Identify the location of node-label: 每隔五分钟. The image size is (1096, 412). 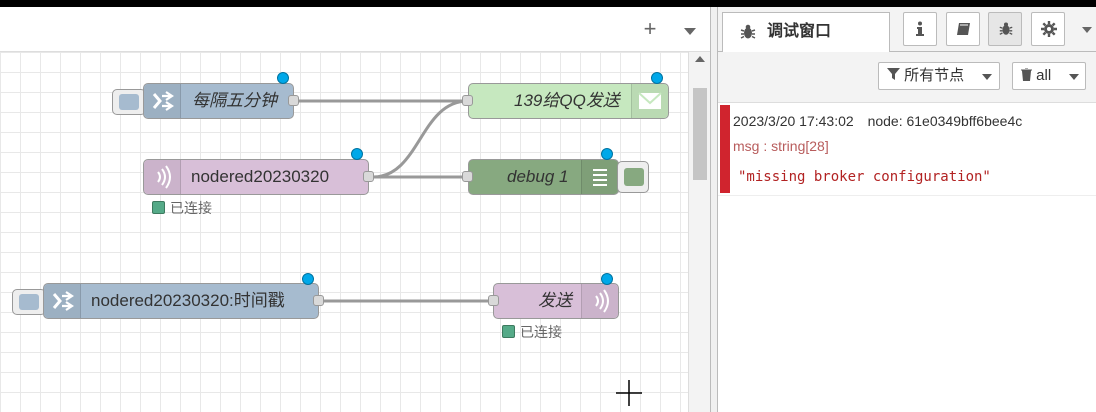
(234, 100).